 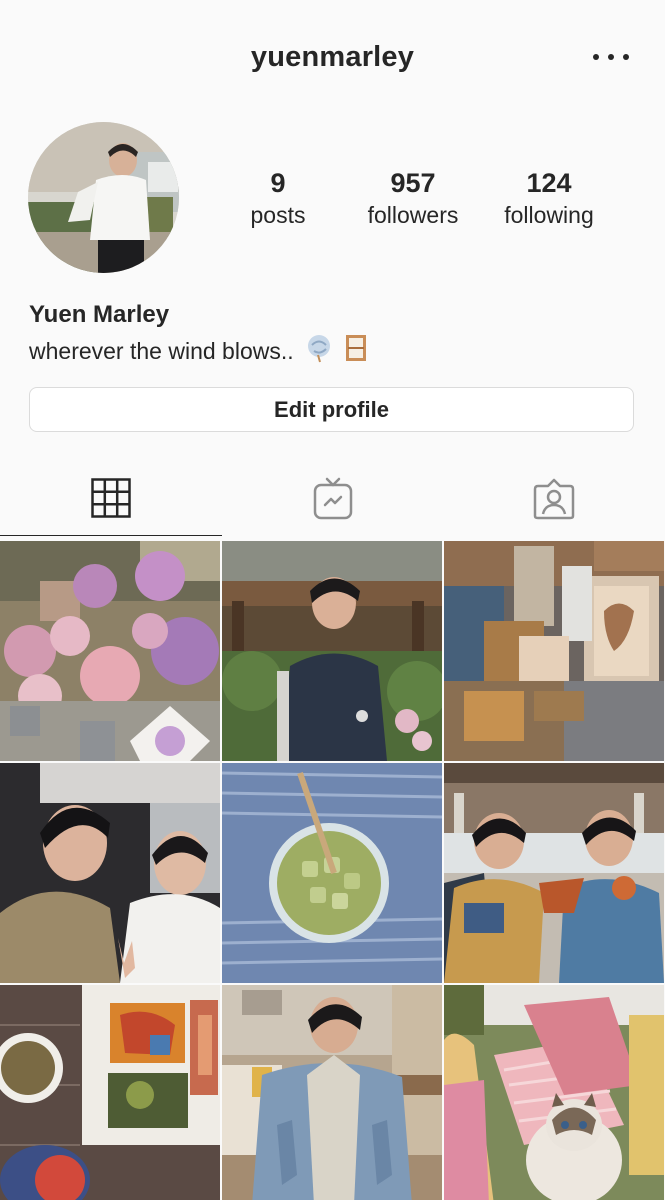 I want to click on username-title: yuenmarley, so click(x=332, y=57).